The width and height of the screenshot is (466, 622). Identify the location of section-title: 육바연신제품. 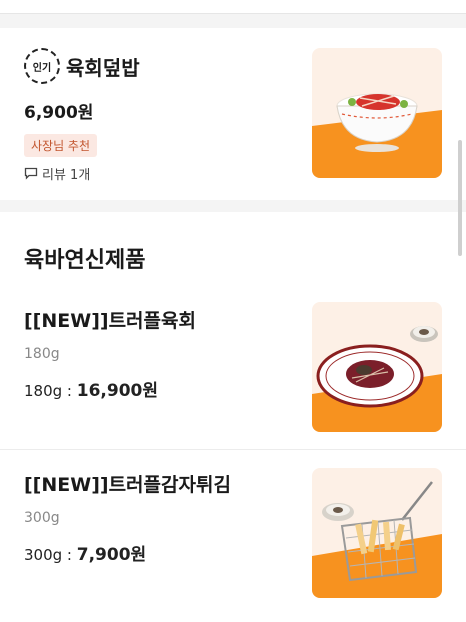
(85, 260).